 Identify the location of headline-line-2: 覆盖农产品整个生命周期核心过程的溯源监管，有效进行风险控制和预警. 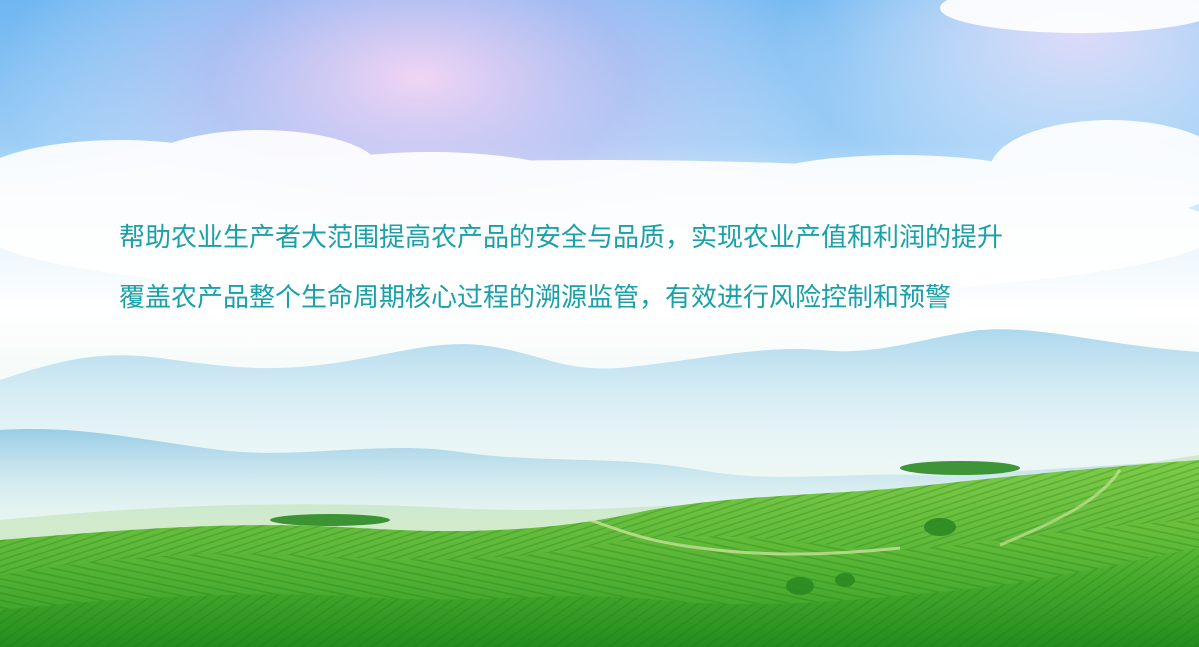
(535, 298).